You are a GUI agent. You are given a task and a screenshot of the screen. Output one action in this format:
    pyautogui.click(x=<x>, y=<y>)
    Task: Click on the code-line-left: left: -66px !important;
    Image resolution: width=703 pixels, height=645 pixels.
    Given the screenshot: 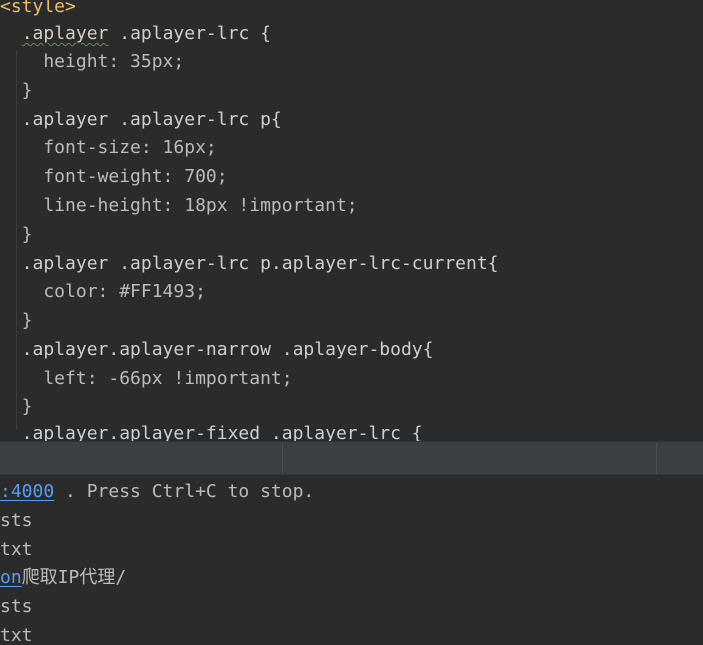 What is the action you would take?
    pyautogui.click(x=146, y=379)
    